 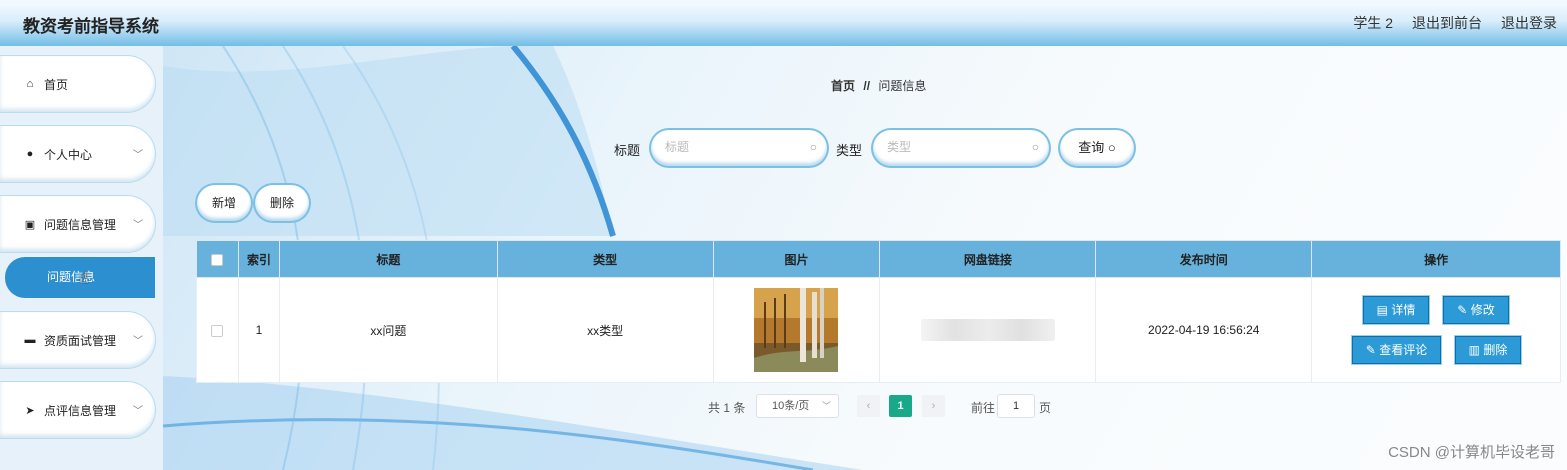 I want to click on header-user-area: 学生 2 退出到前台 退出登录, so click(x=1455, y=23).